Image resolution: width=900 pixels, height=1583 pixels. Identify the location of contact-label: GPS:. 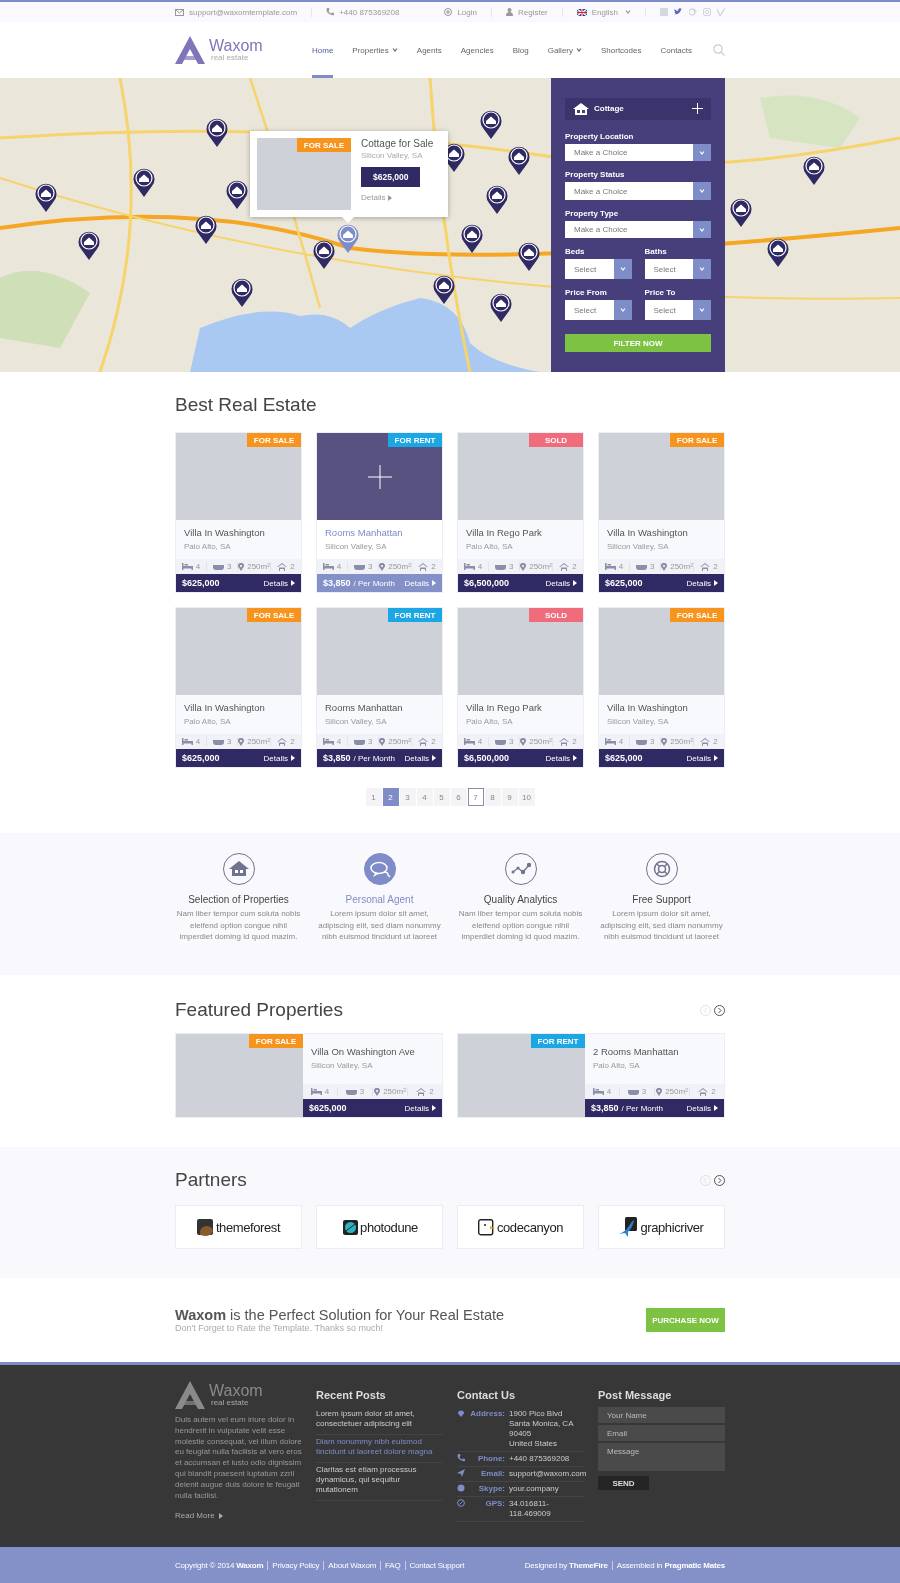
(494, 1503).